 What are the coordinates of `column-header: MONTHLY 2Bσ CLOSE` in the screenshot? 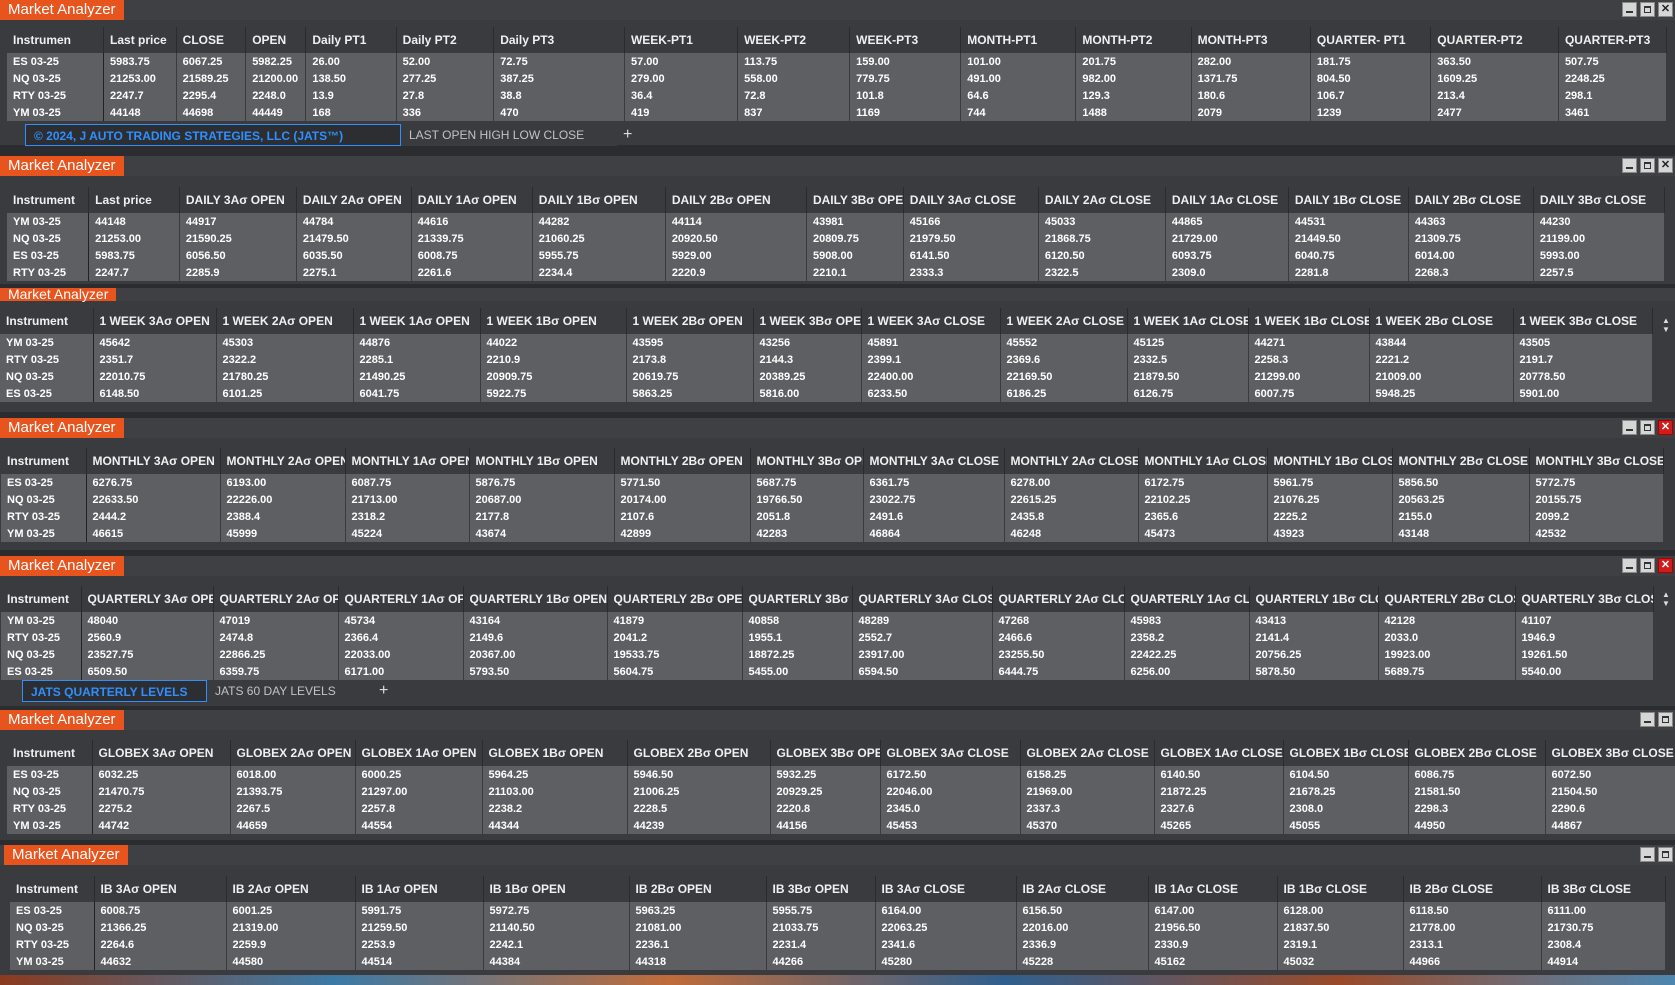 It's located at (1461, 461).